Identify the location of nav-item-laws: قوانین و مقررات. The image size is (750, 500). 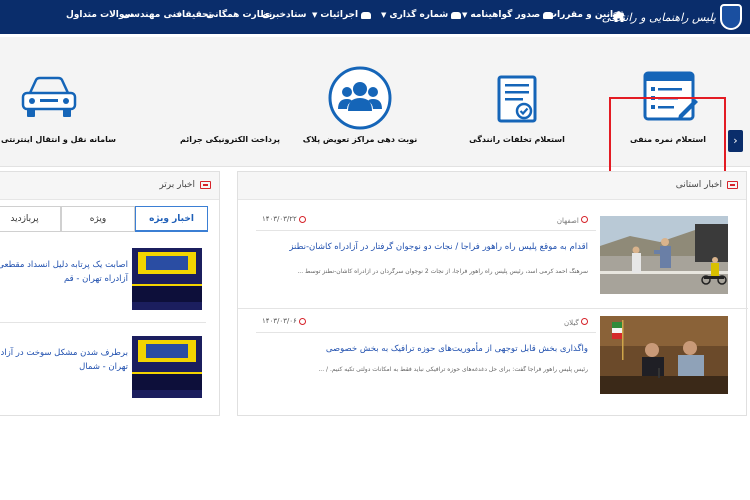
(586, 15).